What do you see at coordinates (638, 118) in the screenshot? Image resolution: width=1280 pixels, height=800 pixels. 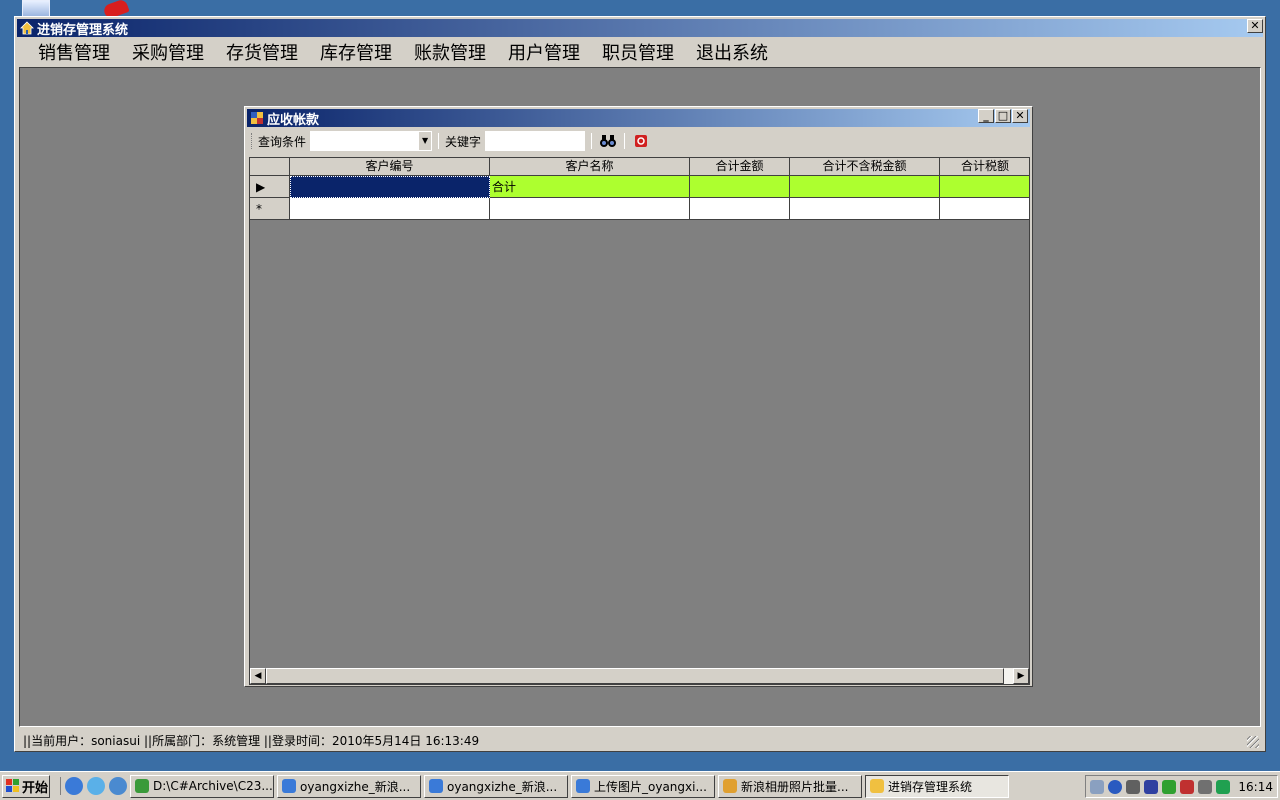 I see `child-titlebar: 应收帐款` at bounding box center [638, 118].